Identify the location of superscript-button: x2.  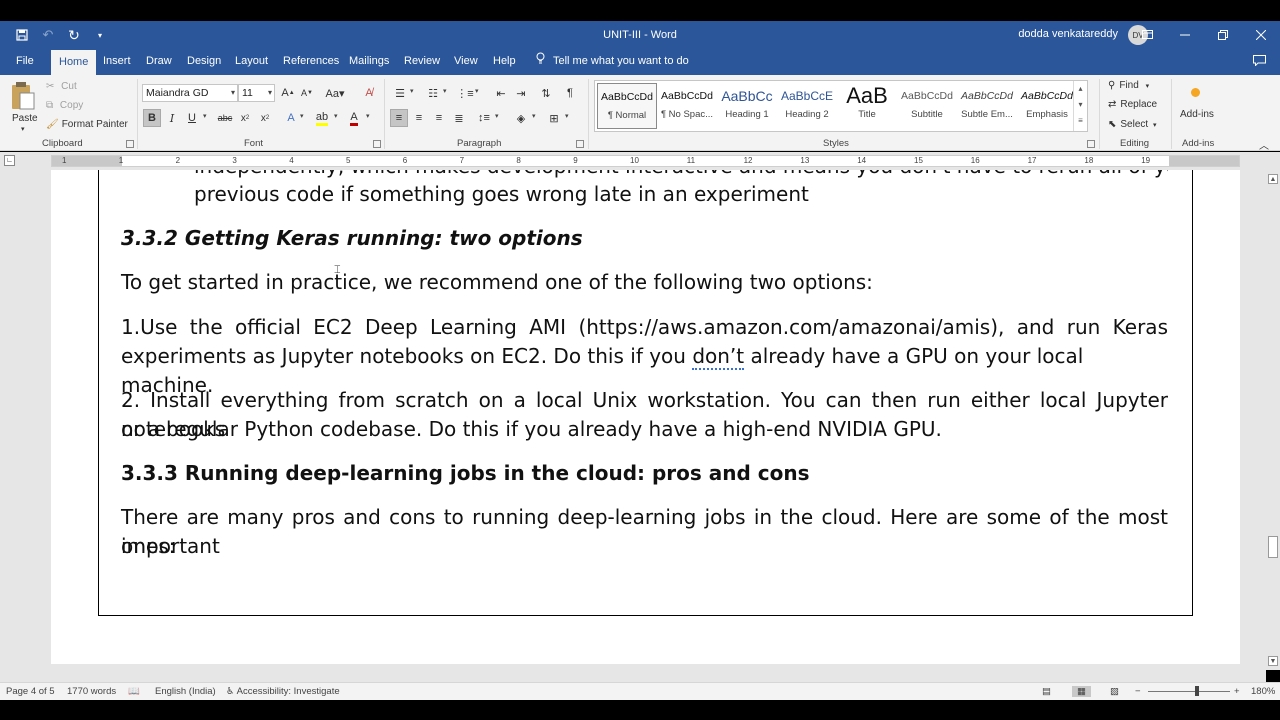
(265, 118).